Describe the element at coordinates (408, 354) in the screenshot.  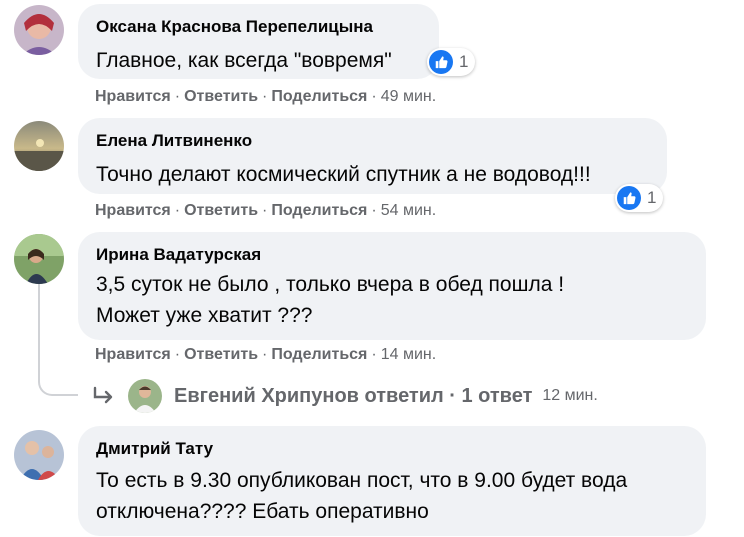
I see `timestamp: 14 мин.` at that location.